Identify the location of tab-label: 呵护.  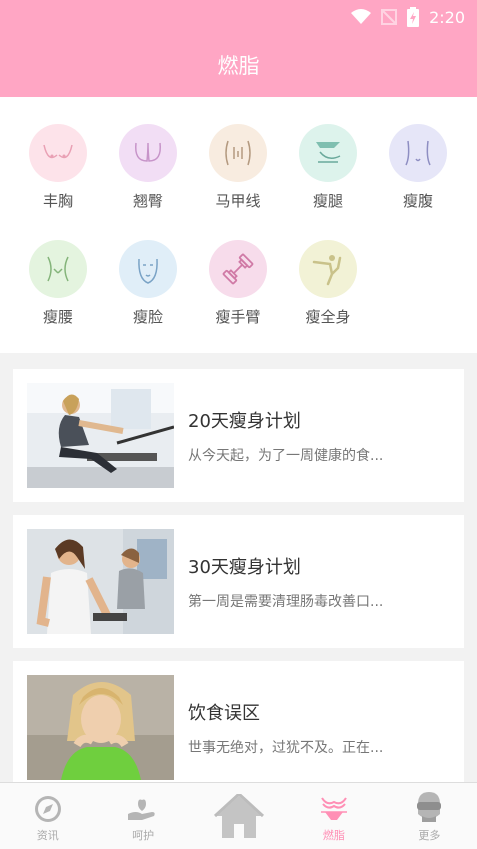
(143, 835).